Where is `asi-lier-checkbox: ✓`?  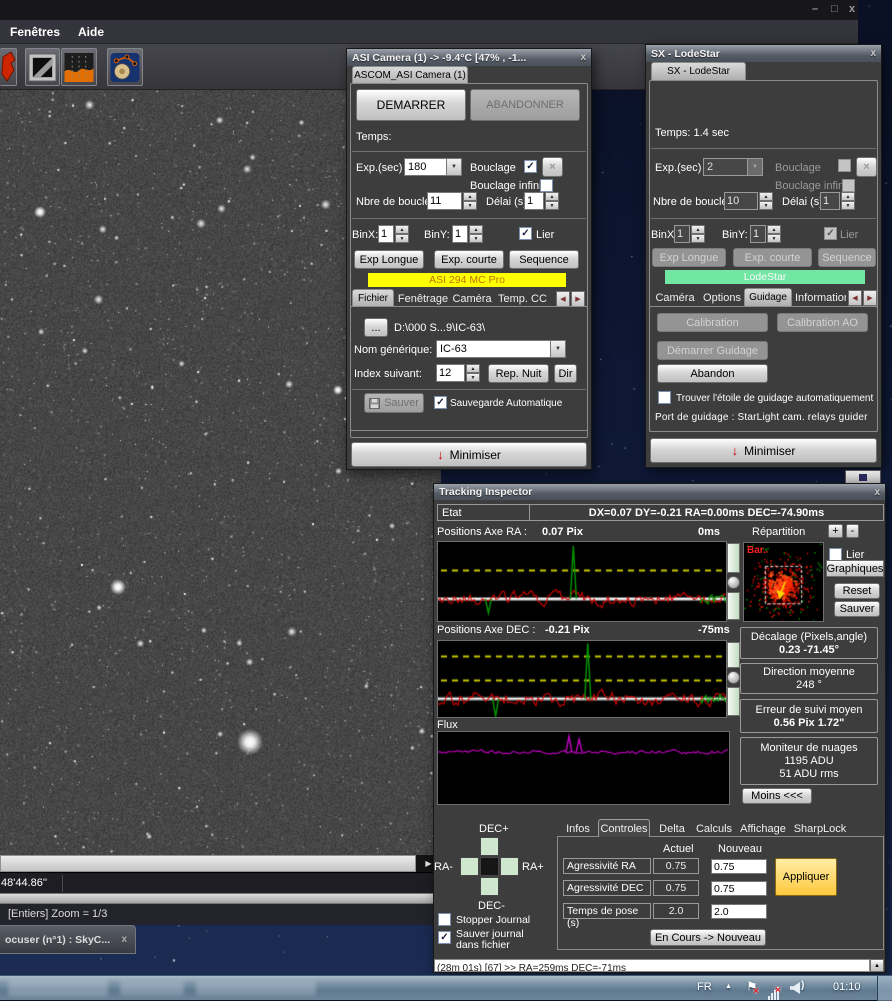
asi-lier-checkbox: ✓ is located at coordinates (525, 233).